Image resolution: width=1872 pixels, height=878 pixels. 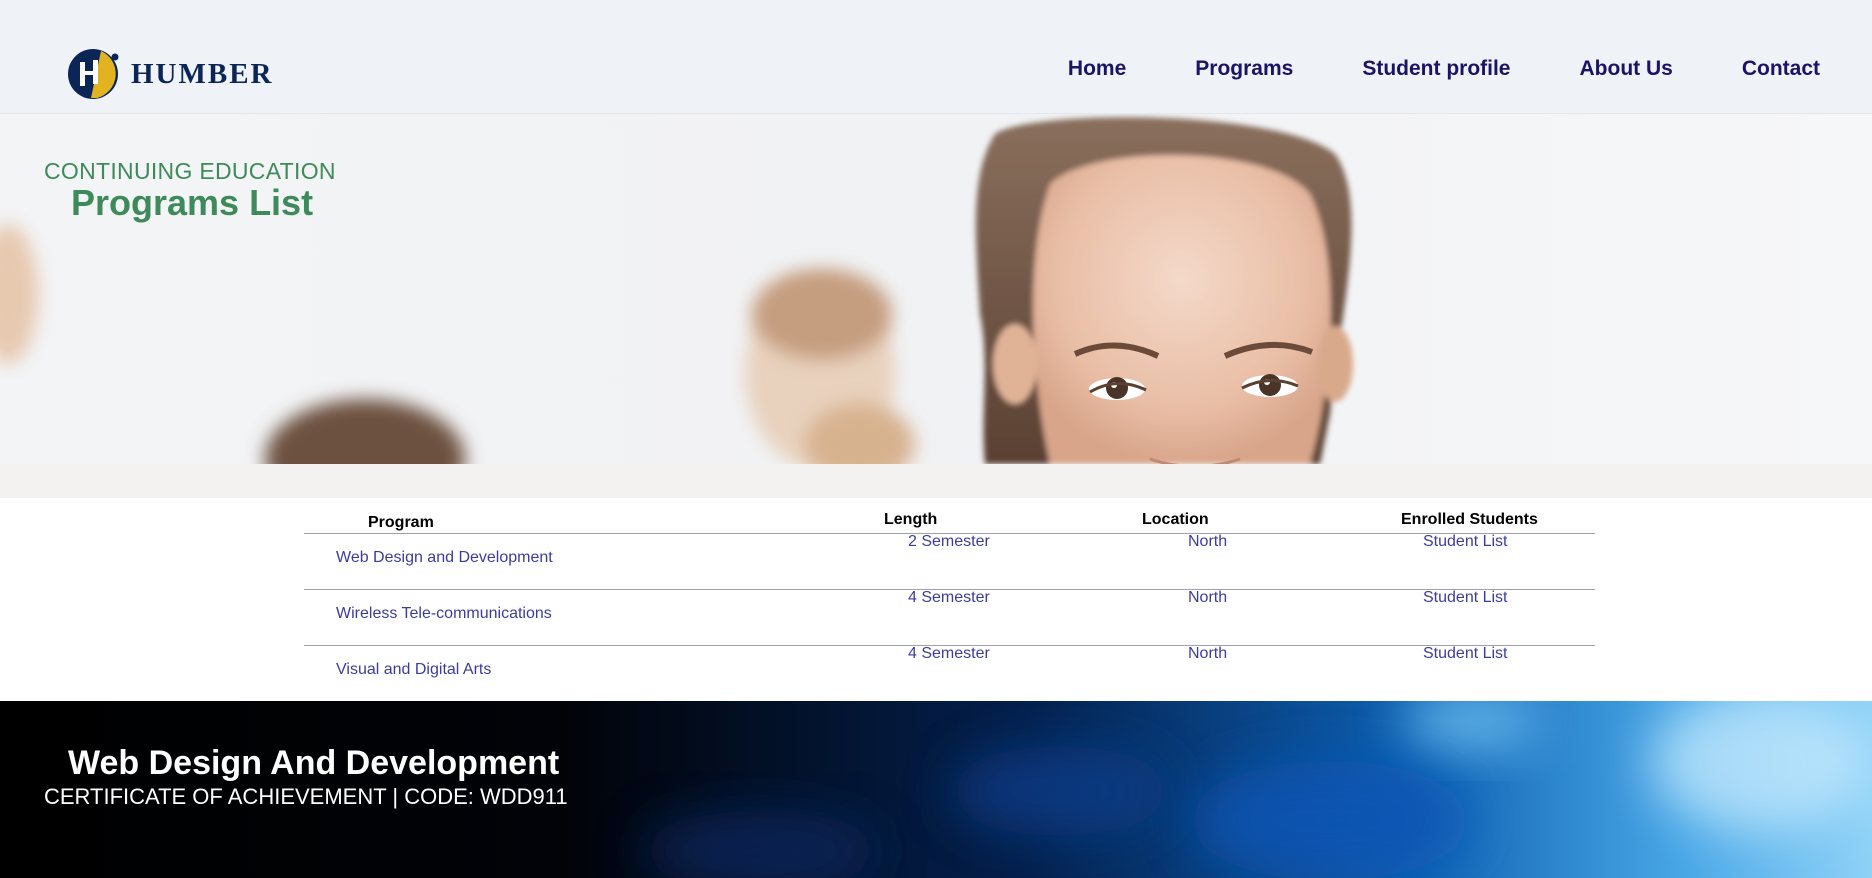 What do you see at coordinates (936, 481) in the screenshot?
I see `divider-band` at bounding box center [936, 481].